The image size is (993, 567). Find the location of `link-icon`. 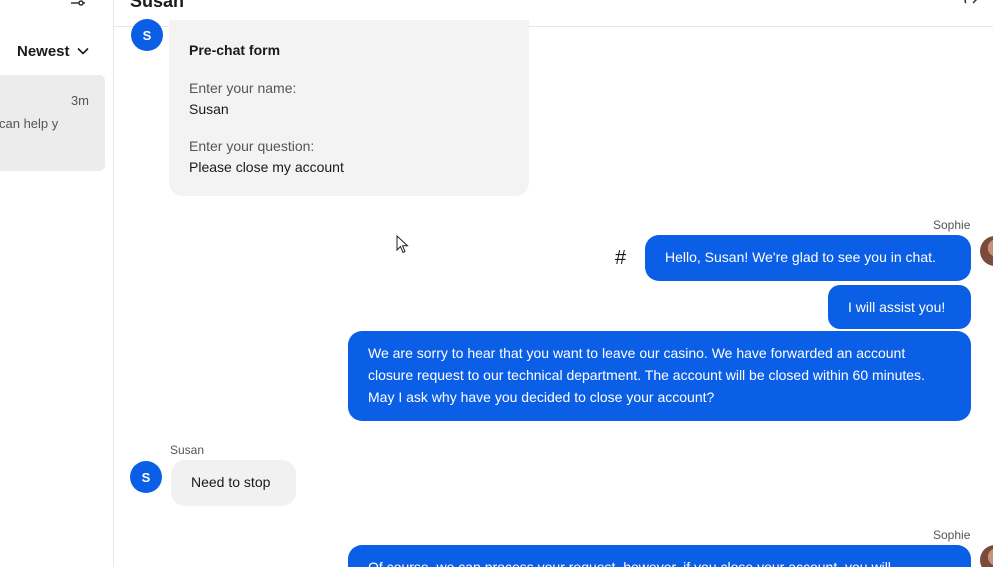

link-icon is located at coordinates (971, 3).